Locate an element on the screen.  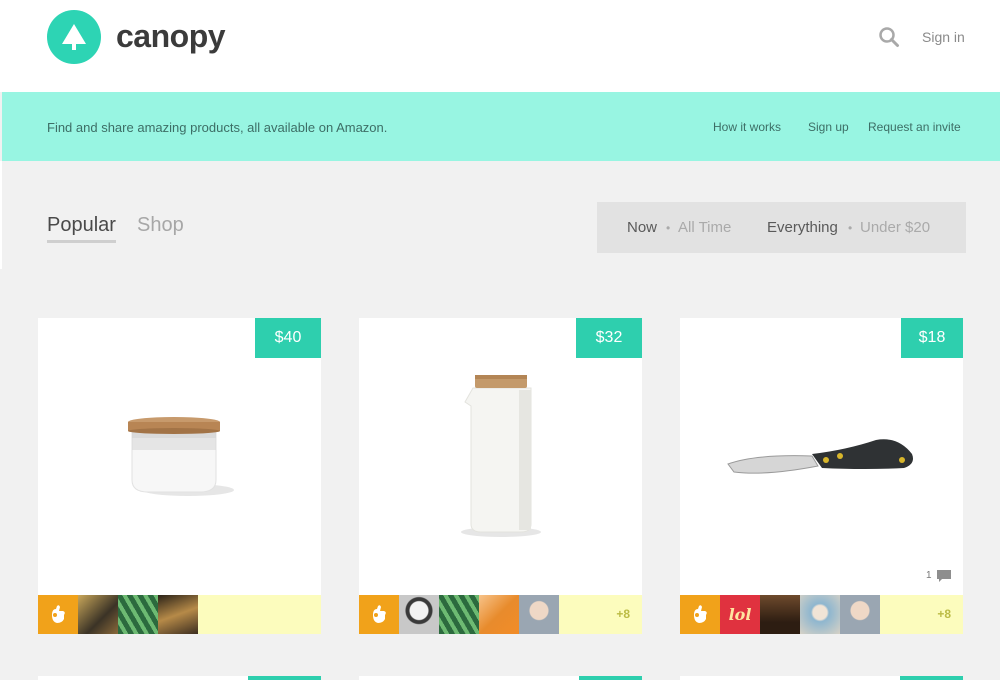
top-header: canopy Sign in is located at coordinates (500, 46).